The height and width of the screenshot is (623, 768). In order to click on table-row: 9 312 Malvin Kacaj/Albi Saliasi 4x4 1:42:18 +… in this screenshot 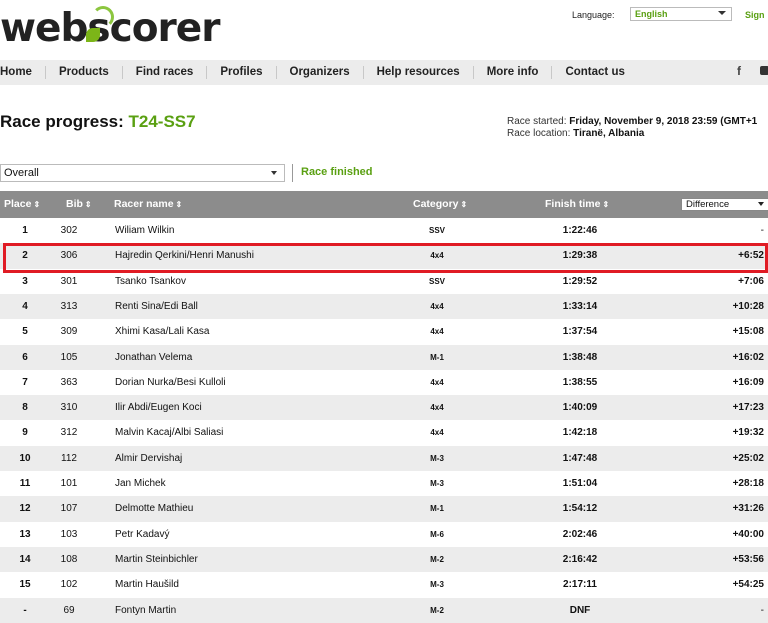, I will do `click(384, 432)`.